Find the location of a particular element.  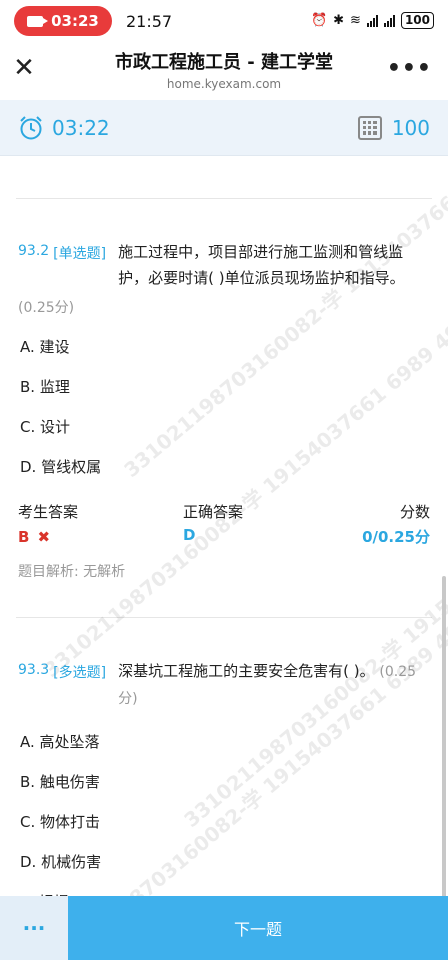

clock: 21:57 is located at coordinates (149, 21).